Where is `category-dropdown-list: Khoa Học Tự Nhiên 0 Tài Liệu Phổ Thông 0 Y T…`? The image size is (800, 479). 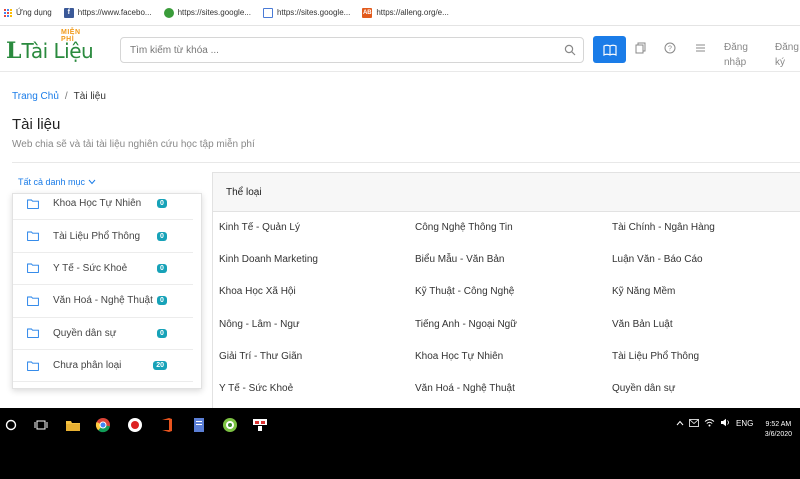
category-dropdown-list: Khoa Học Tự Nhiên 0 Tài Liệu Phổ Thông 0 Y T… is located at coordinates (103, 288).